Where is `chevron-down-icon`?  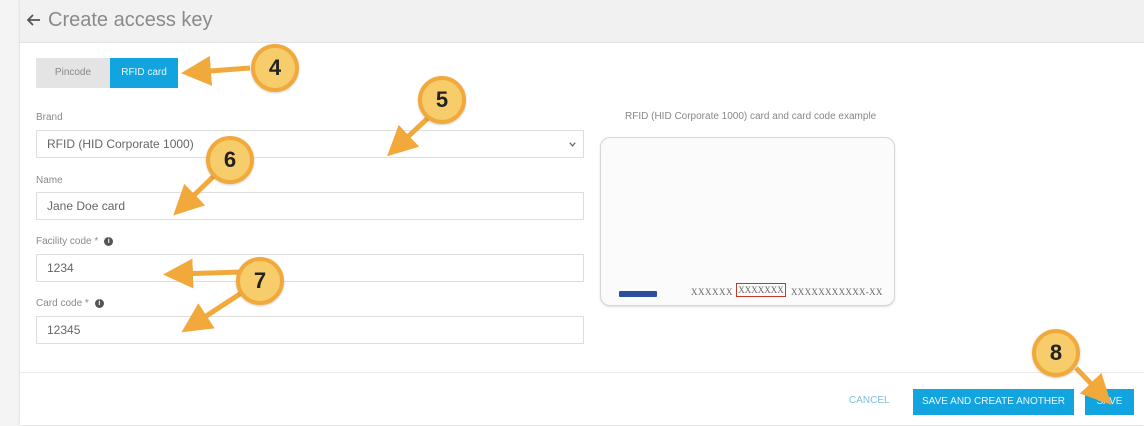
chevron-down-icon is located at coordinates (572, 144).